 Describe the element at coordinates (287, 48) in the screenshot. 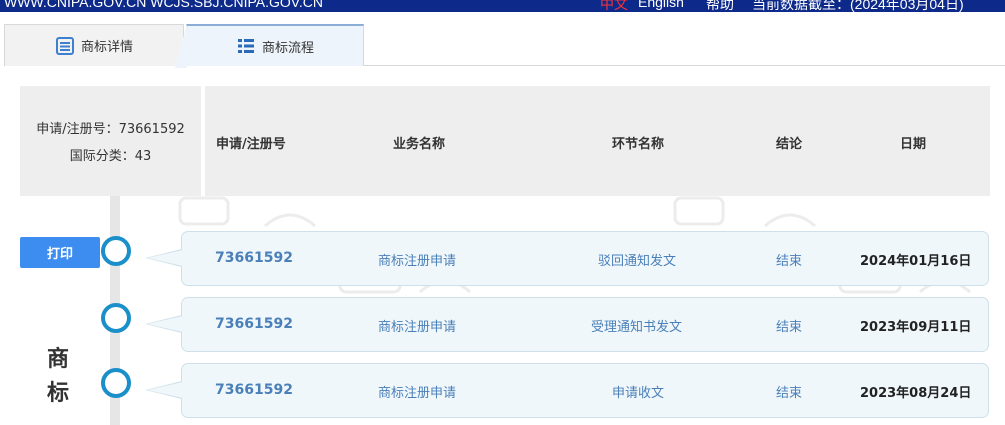

I see `tab-flow-label: 商标流程` at that location.